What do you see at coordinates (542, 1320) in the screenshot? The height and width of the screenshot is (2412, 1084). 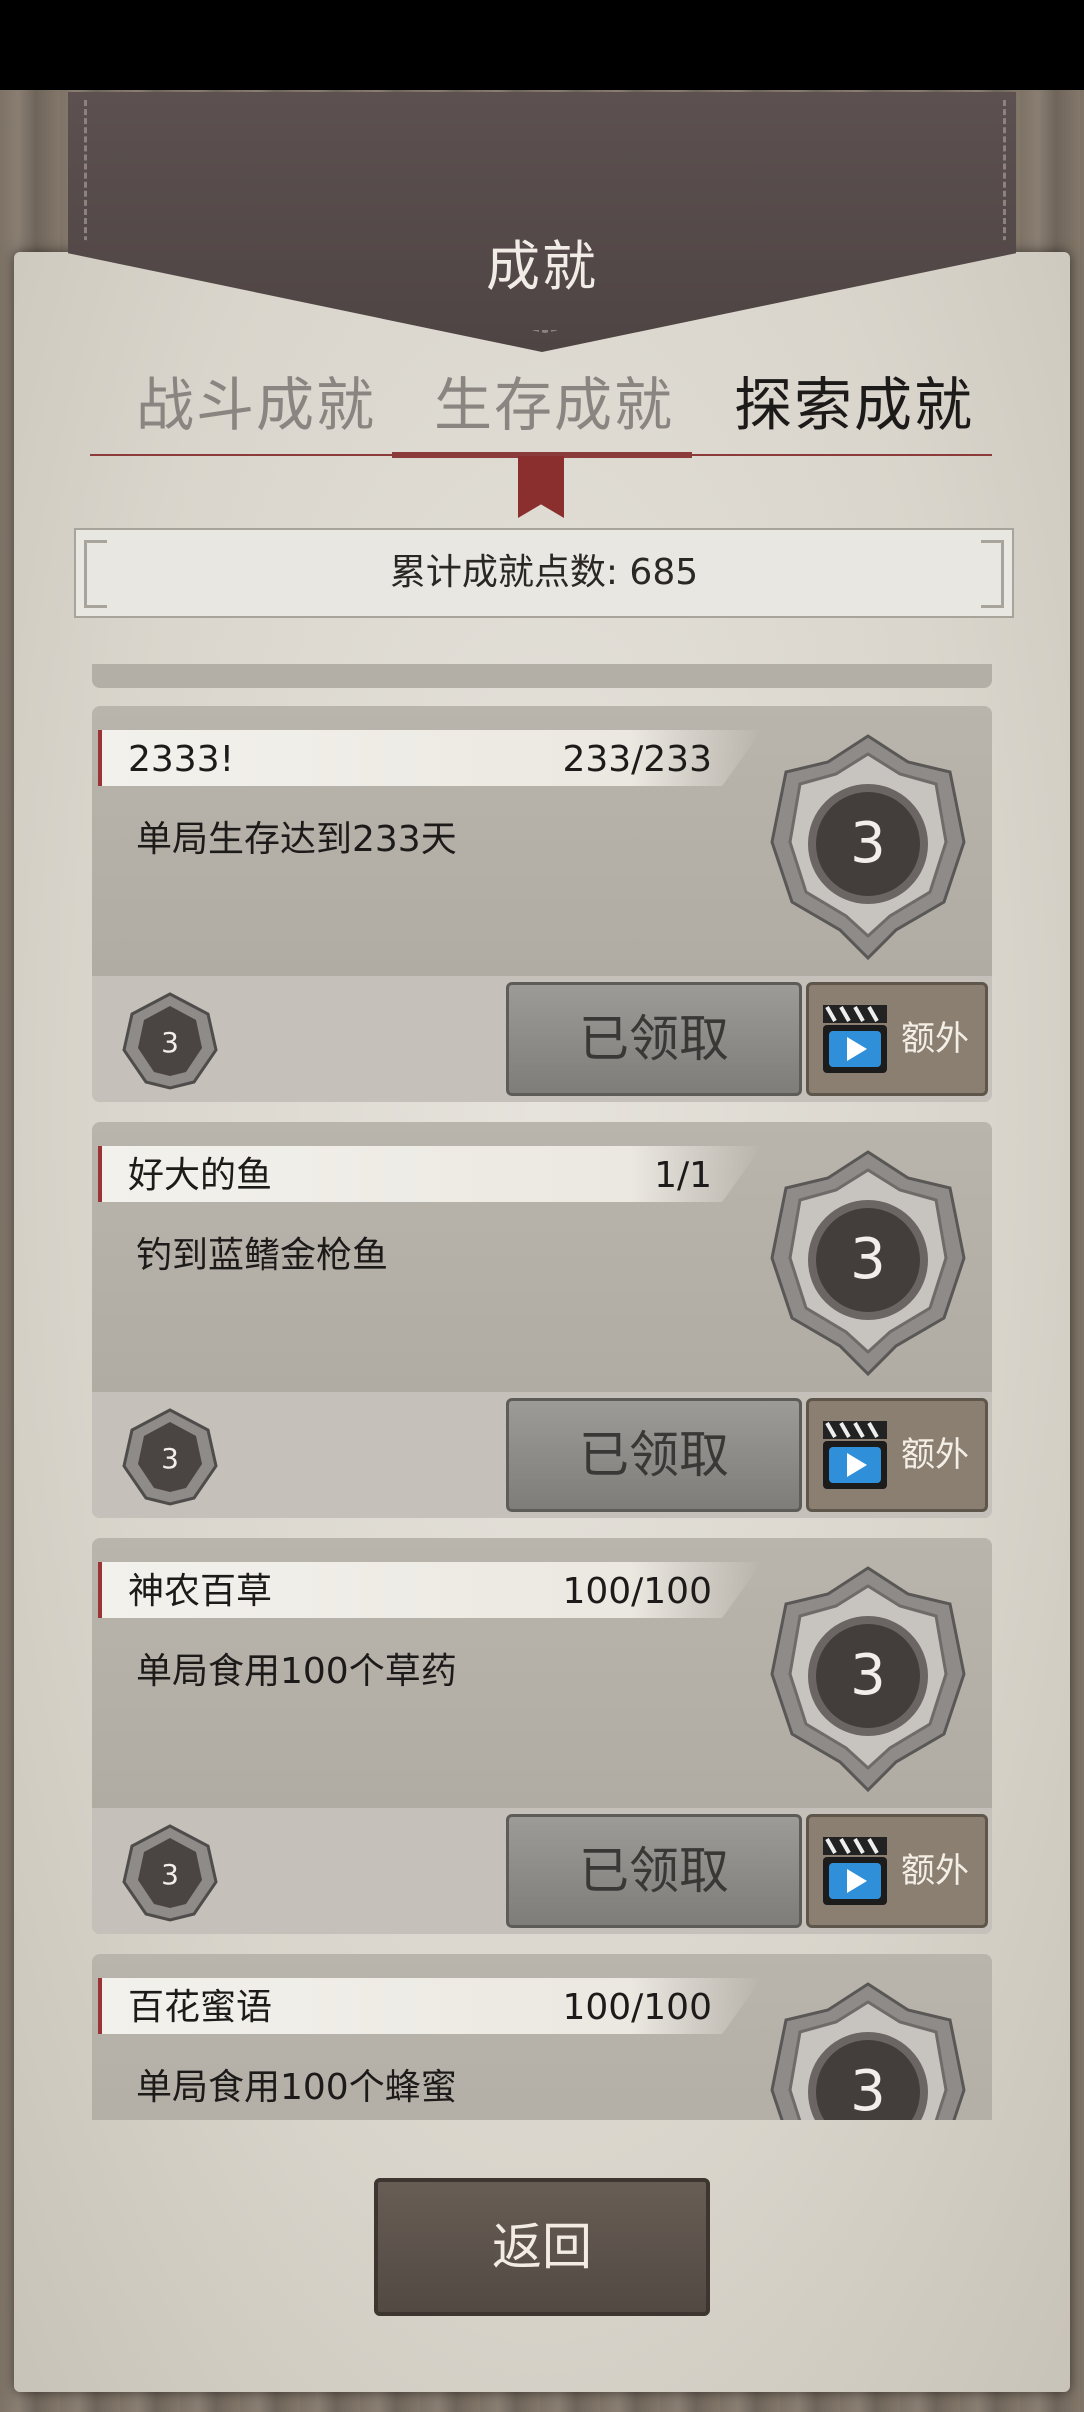 I see `achievement-card: 好大的鱼 1/1 钓到蓝鳍金枪鱼 3 3 已领取 额外` at bounding box center [542, 1320].